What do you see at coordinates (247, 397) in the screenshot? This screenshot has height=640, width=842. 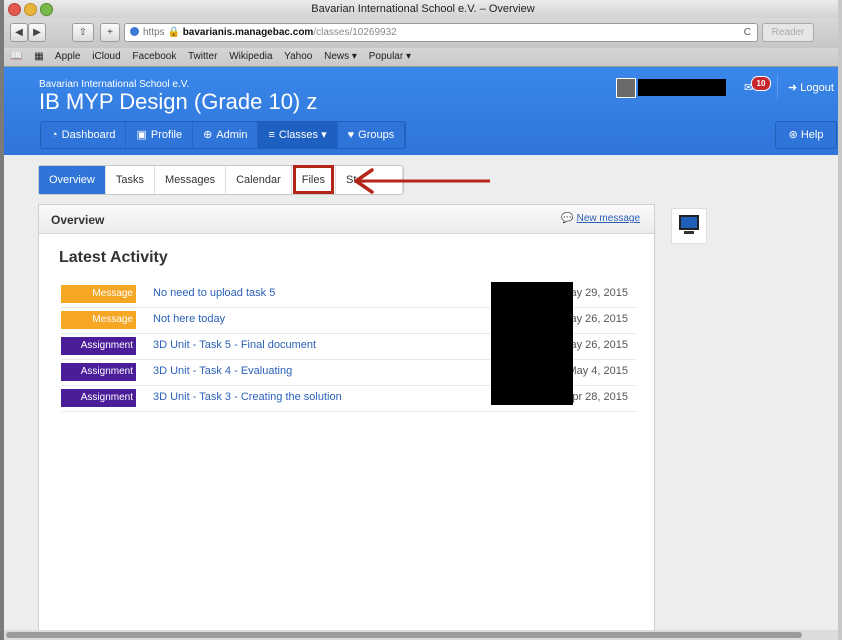 I see `activity-link: 3D Unit - Task 3 - Creating the solution` at bounding box center [247, 397].